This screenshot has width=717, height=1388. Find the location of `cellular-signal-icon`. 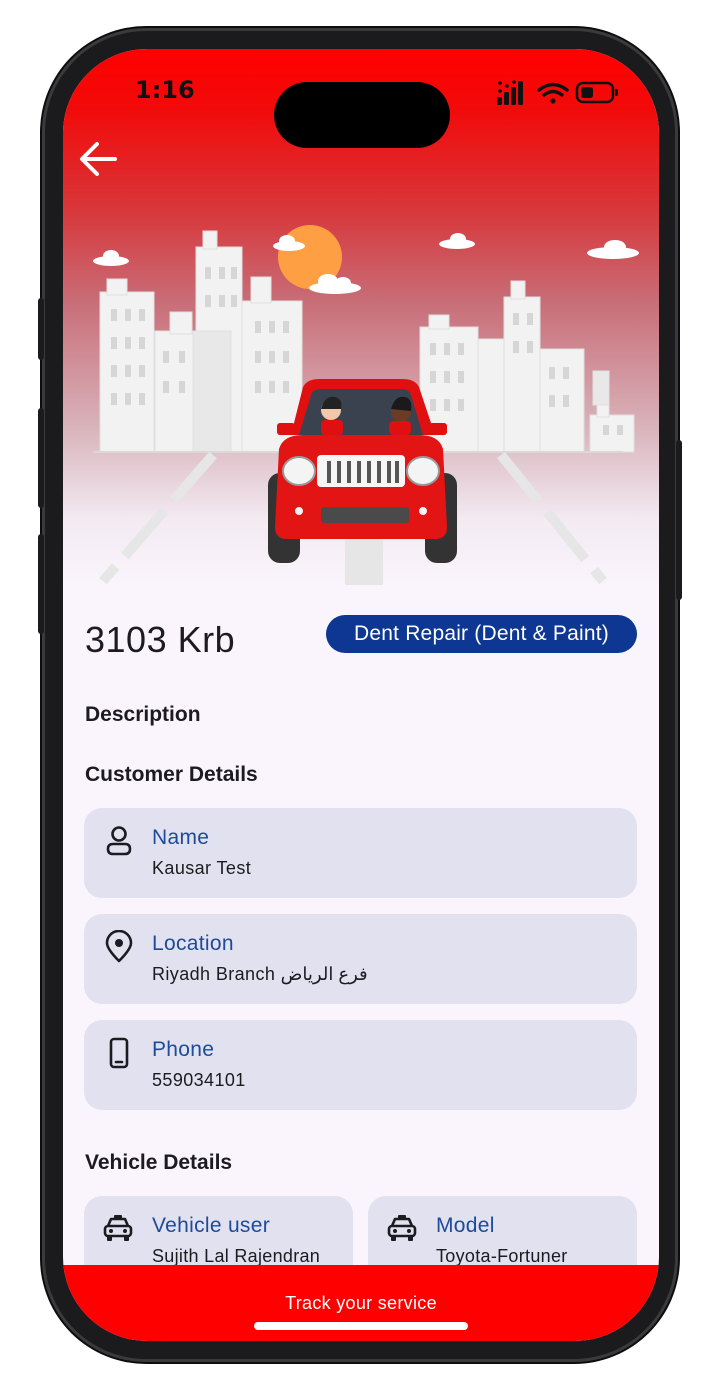

cellular-signal-icon is located at coordinates (510, 92).